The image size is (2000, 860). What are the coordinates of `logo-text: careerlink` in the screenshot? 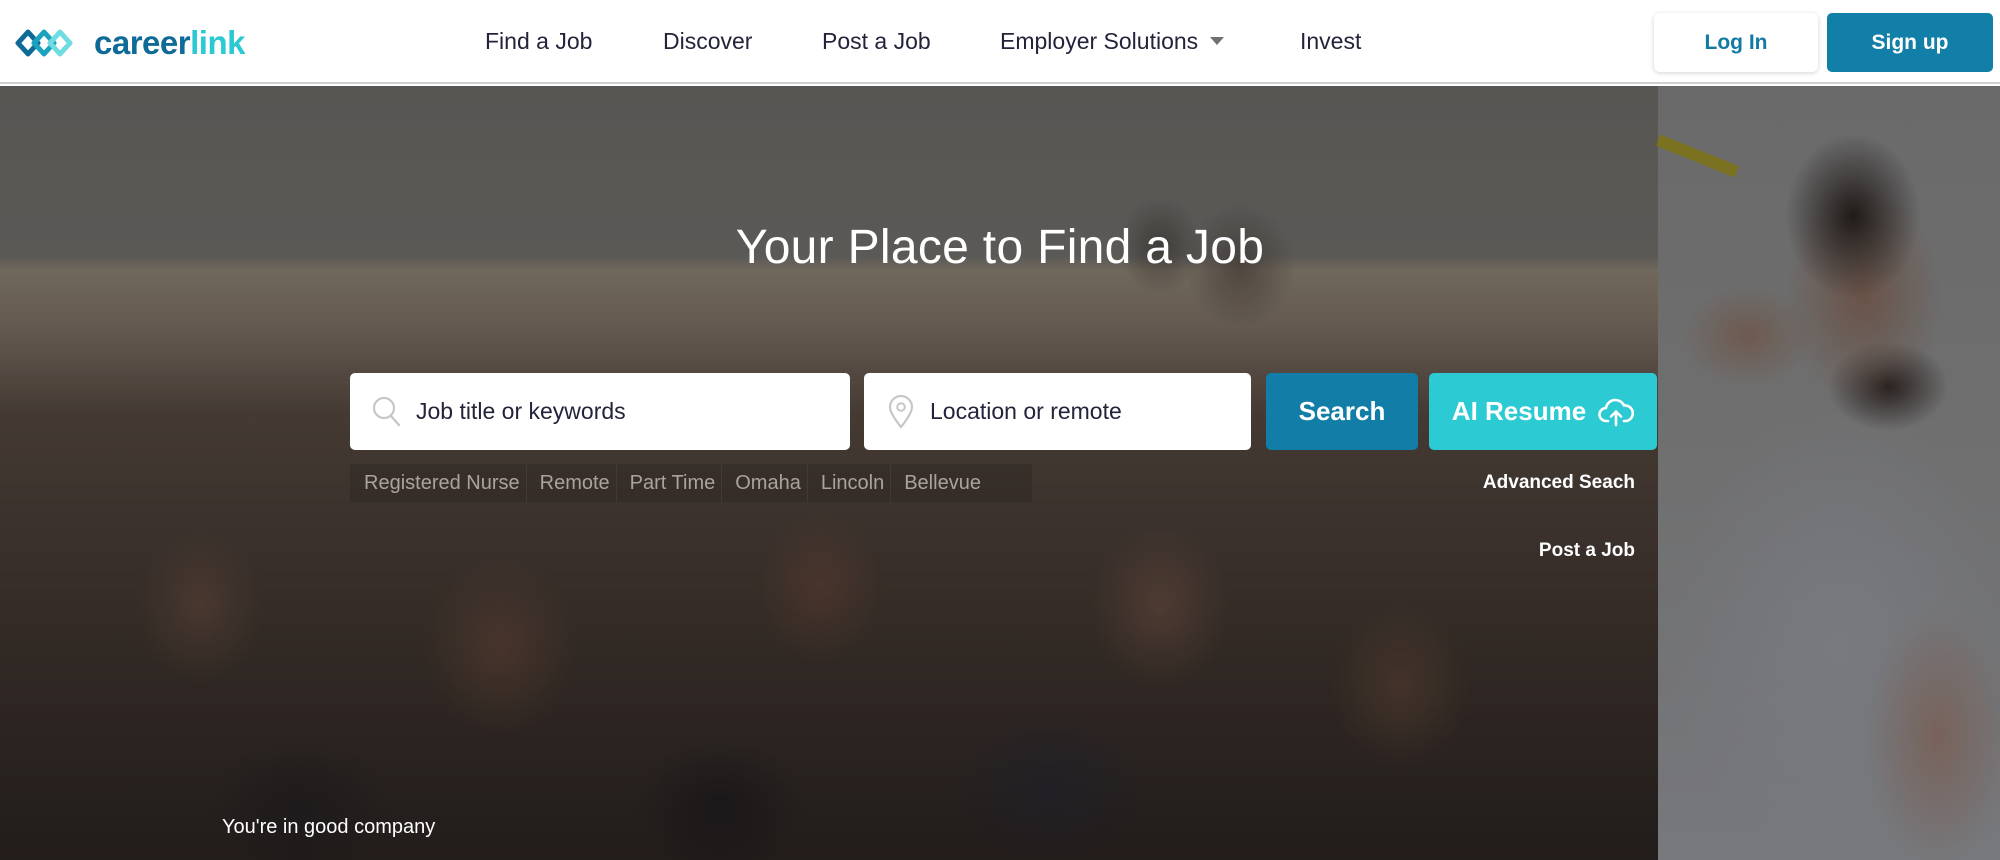 It's located at (169, 43).